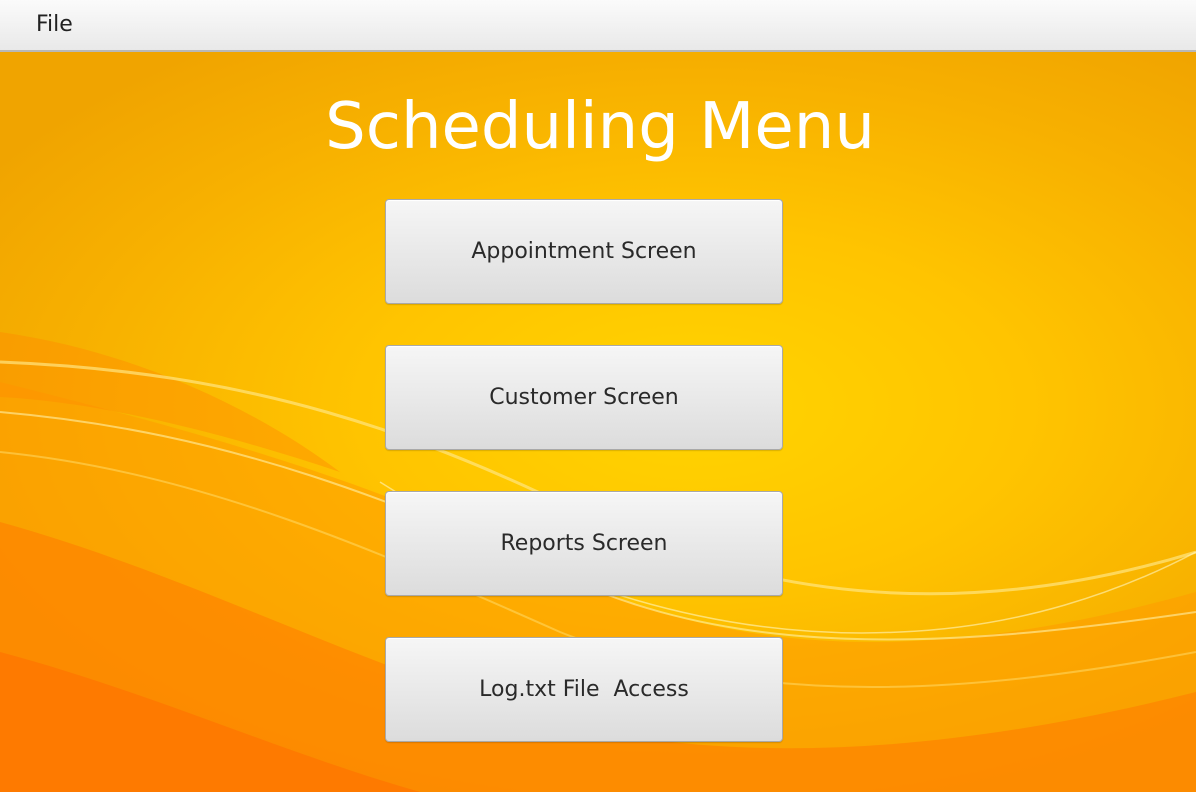 This screenshot has height=792, width=1196. What do you see at coordinates (584, 251) in the screenshot?
I see `appointment-screen-button: Appointment Screen` at bounding box center [584, 251].